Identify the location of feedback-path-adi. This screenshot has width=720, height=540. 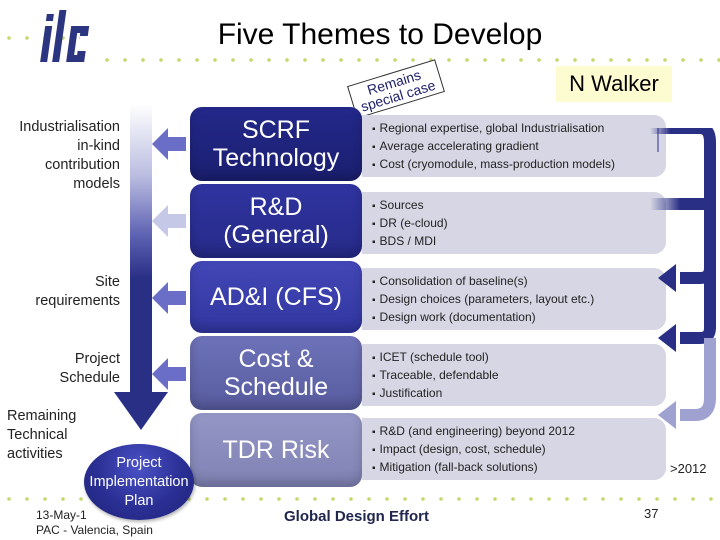
(698, 275).